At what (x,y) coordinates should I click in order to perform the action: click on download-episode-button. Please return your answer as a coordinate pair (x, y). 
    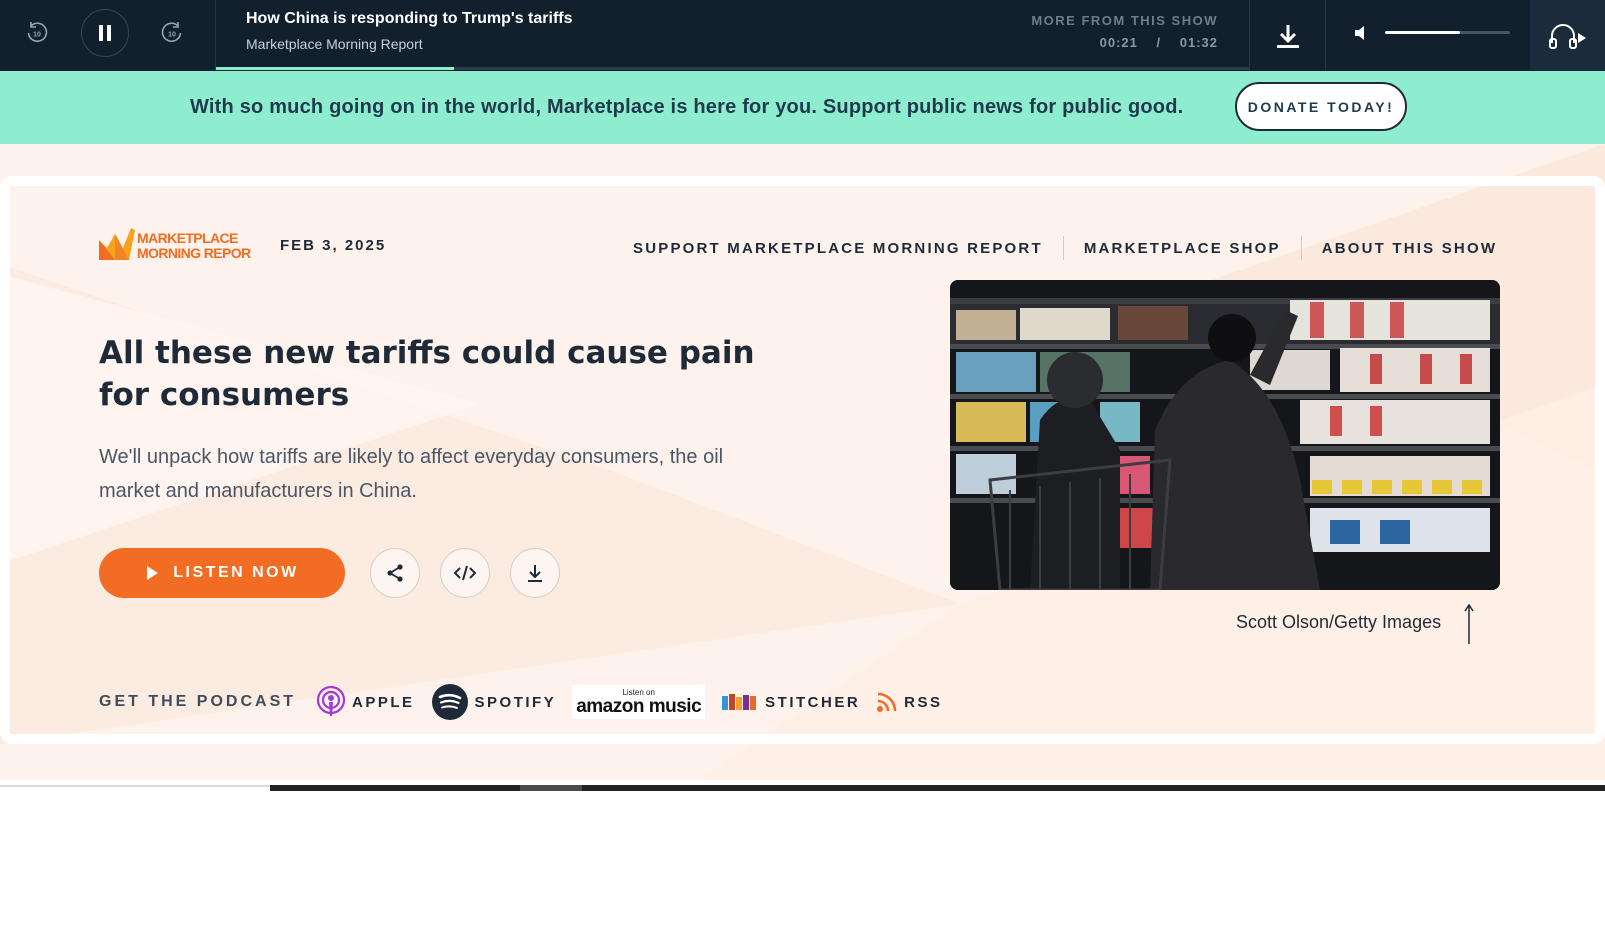
    Looking at the image, I should click on (1288, 35).